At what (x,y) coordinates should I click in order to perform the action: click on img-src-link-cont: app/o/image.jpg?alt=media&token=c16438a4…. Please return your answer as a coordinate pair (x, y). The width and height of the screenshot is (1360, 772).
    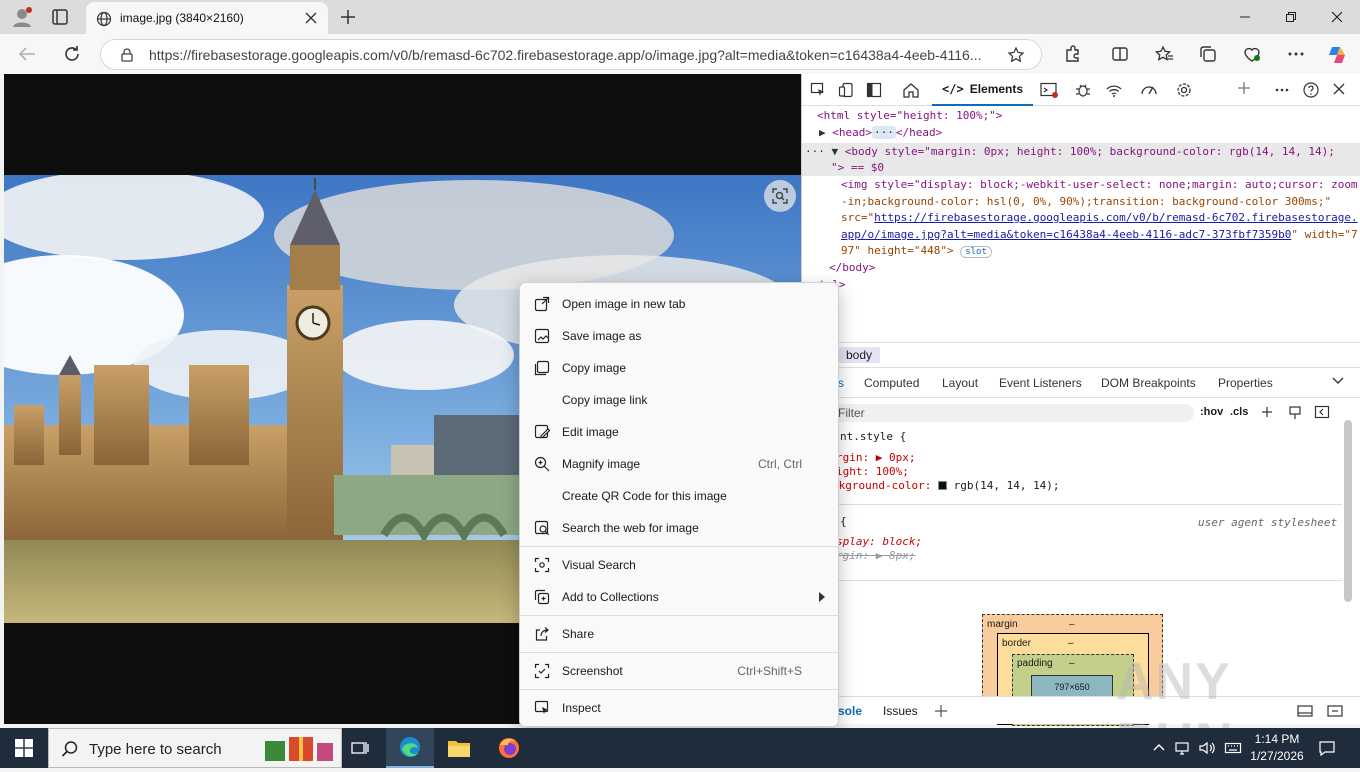
    Looking at the image, I should click on (1066, 234).